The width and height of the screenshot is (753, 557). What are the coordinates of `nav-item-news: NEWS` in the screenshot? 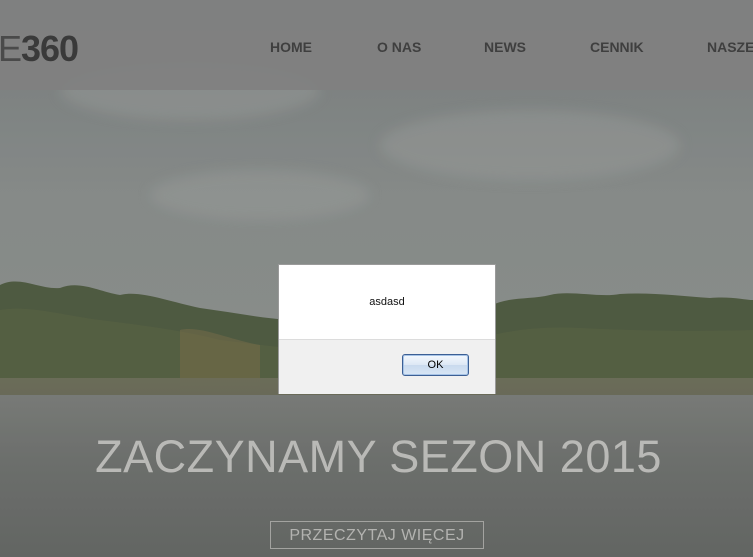 It's located at (505, 47).